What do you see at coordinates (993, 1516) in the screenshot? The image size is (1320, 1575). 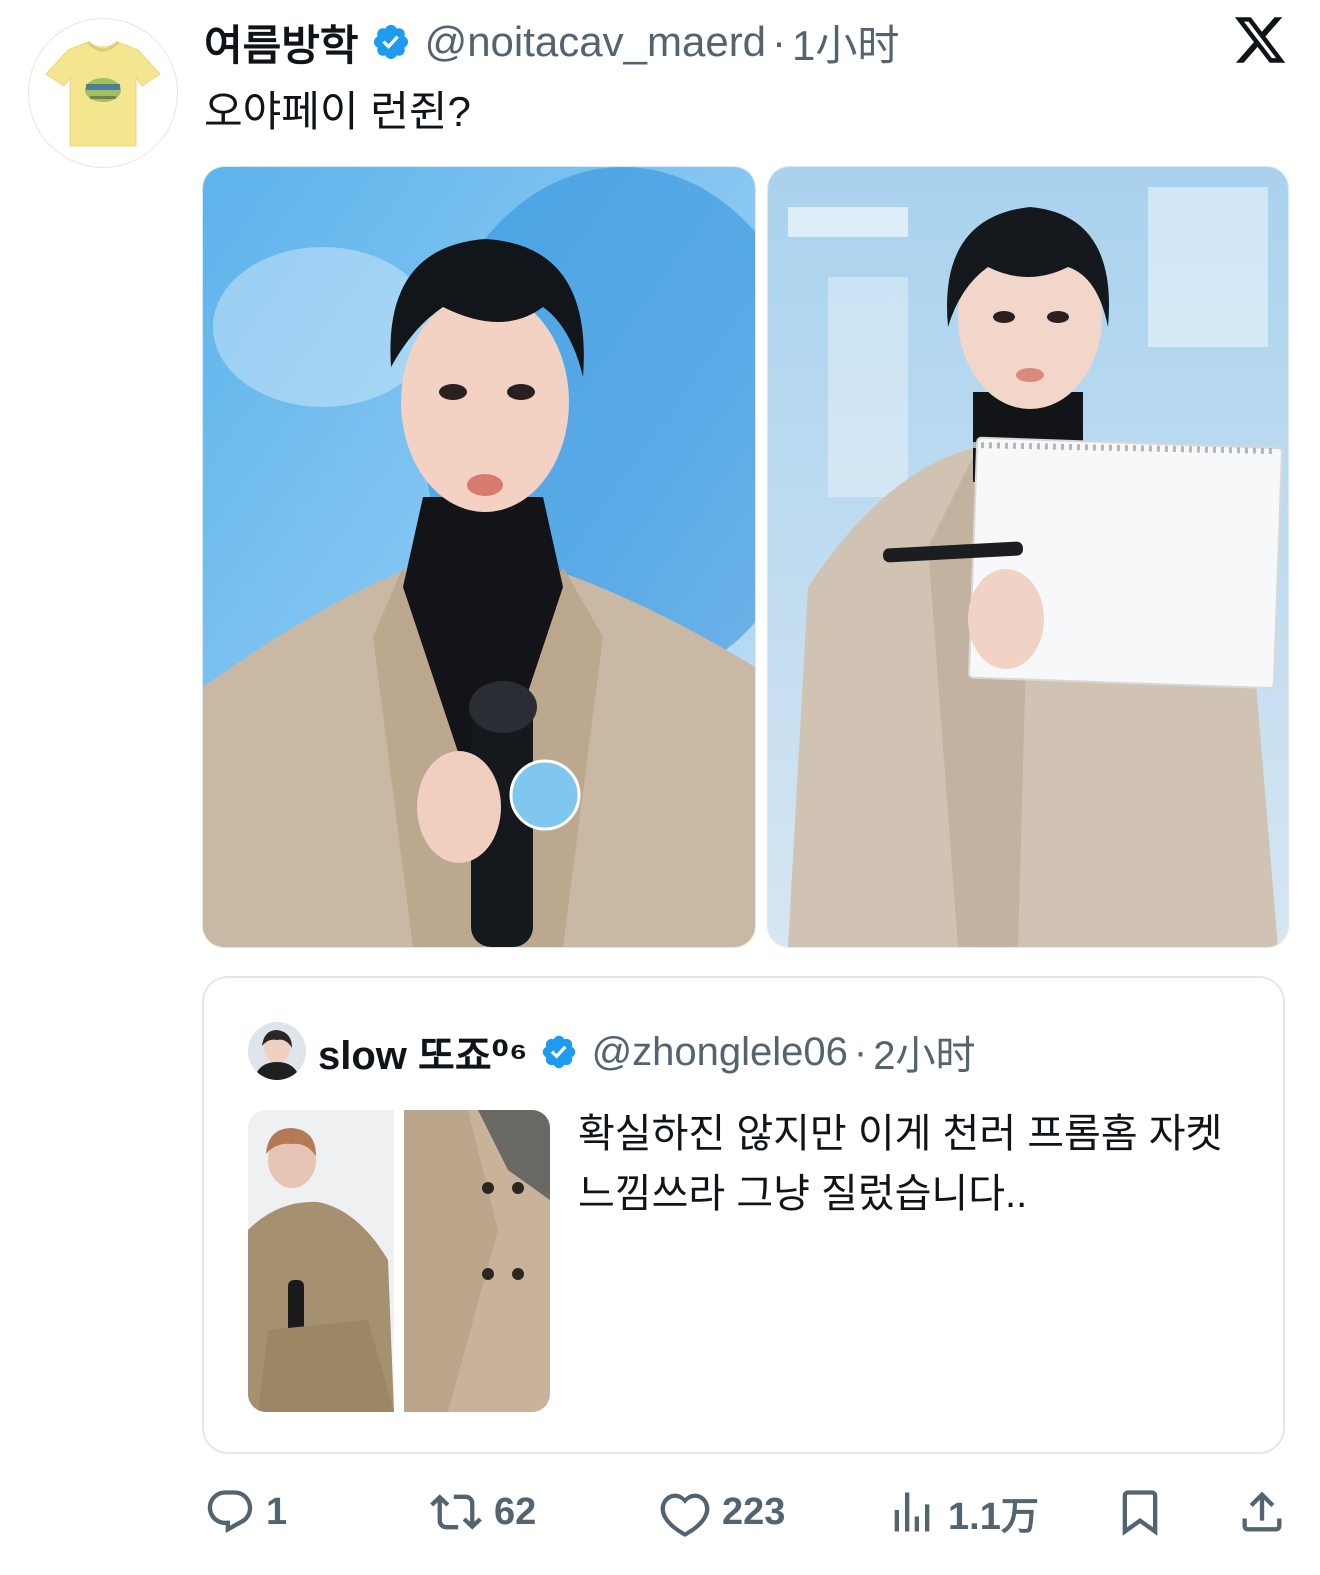 I see `views-count: 1.1万` at bounding box center [993, 1516].